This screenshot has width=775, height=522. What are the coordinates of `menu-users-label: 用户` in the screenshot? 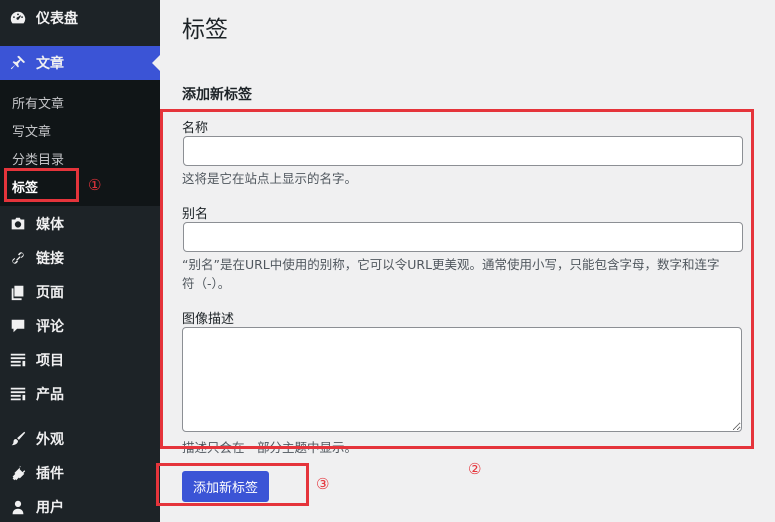 It's located at (50, 508).